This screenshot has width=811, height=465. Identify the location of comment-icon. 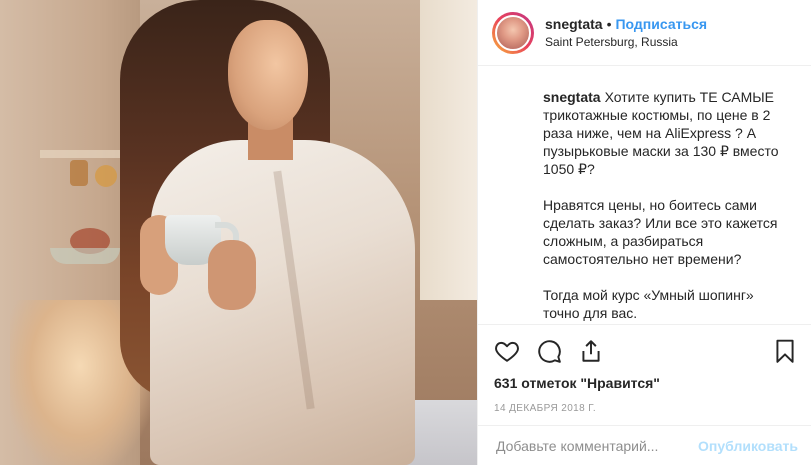
(549, 351).